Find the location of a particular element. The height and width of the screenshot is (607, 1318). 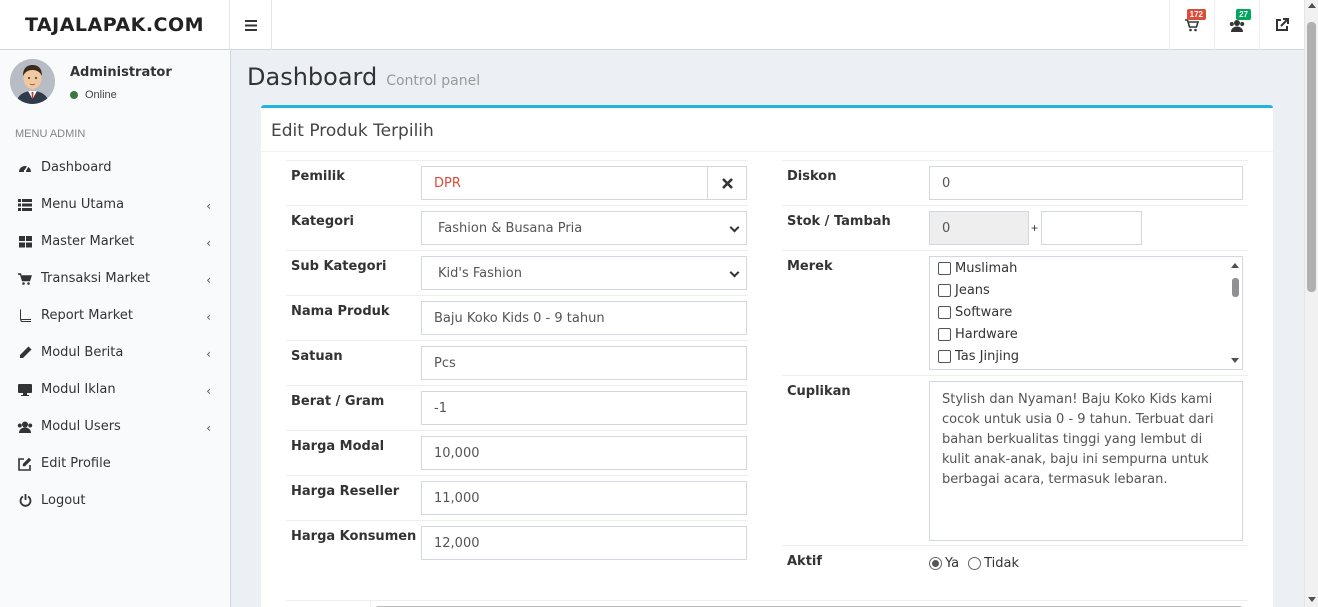

merek-option: Muslimah is located at coordinates (1086, 268).